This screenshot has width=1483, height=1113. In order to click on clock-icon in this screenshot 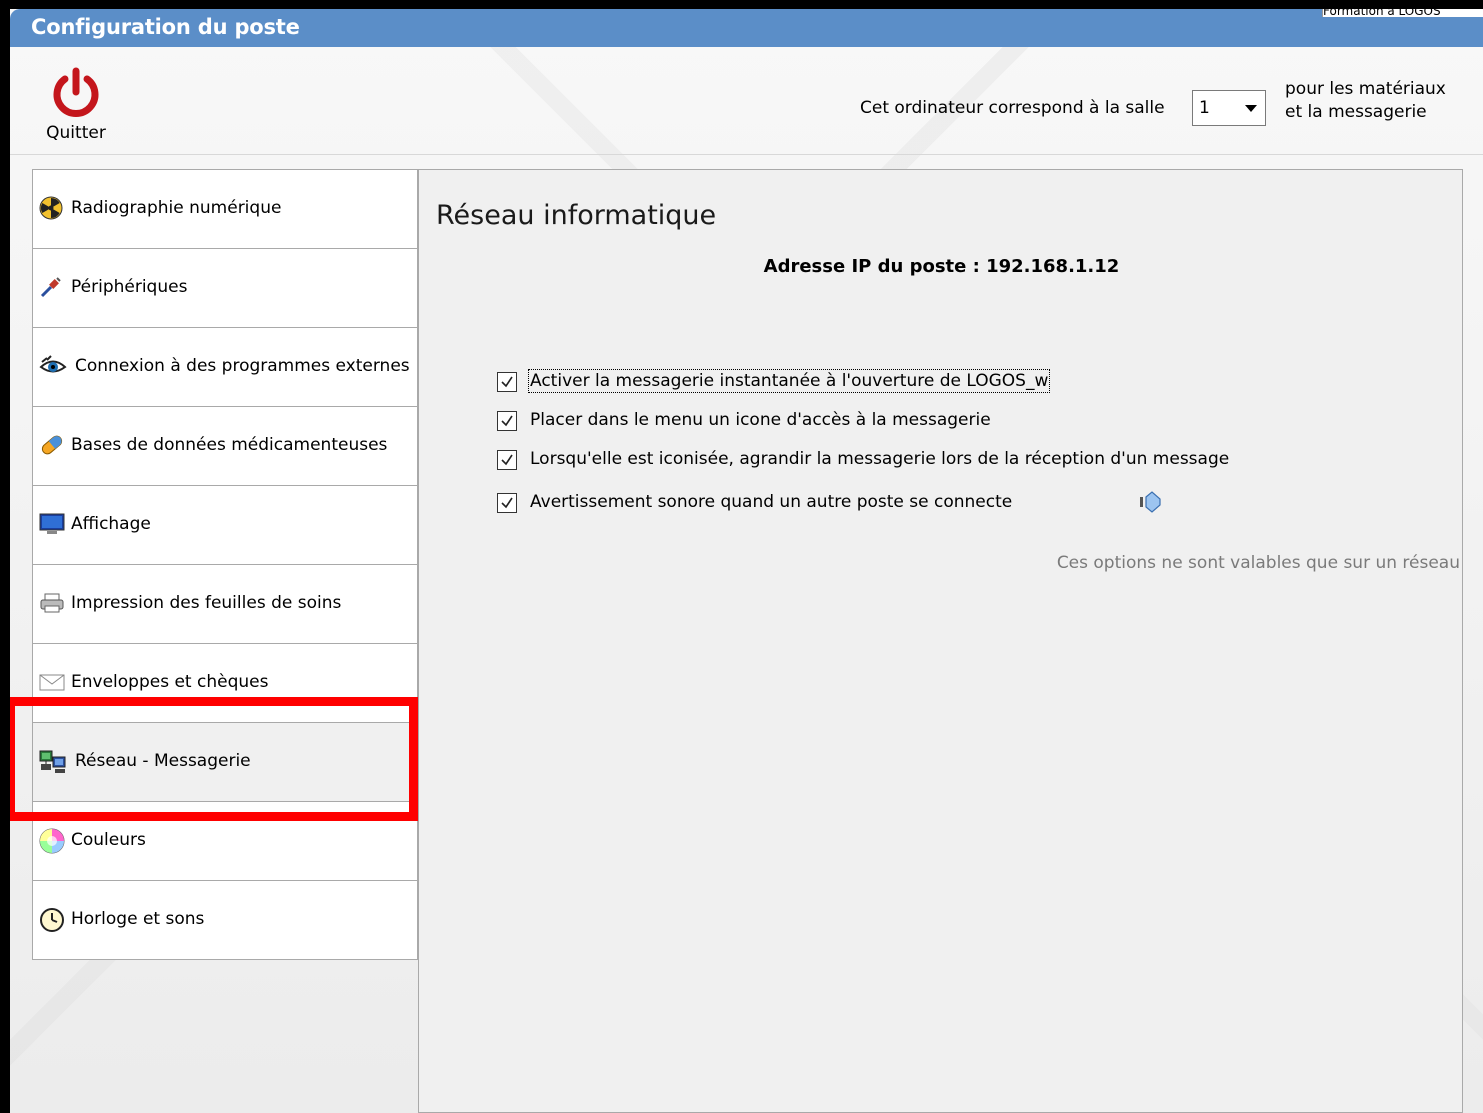, I will do `click(51, 919)`.